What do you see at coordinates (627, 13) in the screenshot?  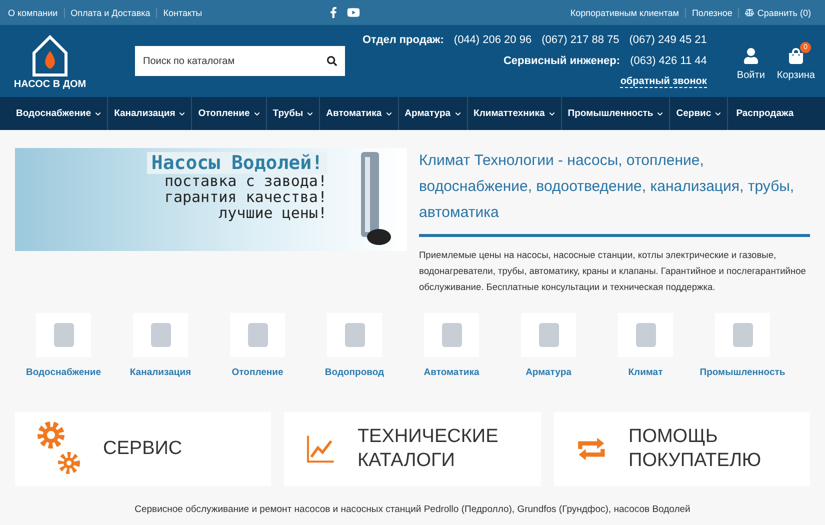 I see `top-link: Корпоративным клиентам` at bounding box center [627, 13].